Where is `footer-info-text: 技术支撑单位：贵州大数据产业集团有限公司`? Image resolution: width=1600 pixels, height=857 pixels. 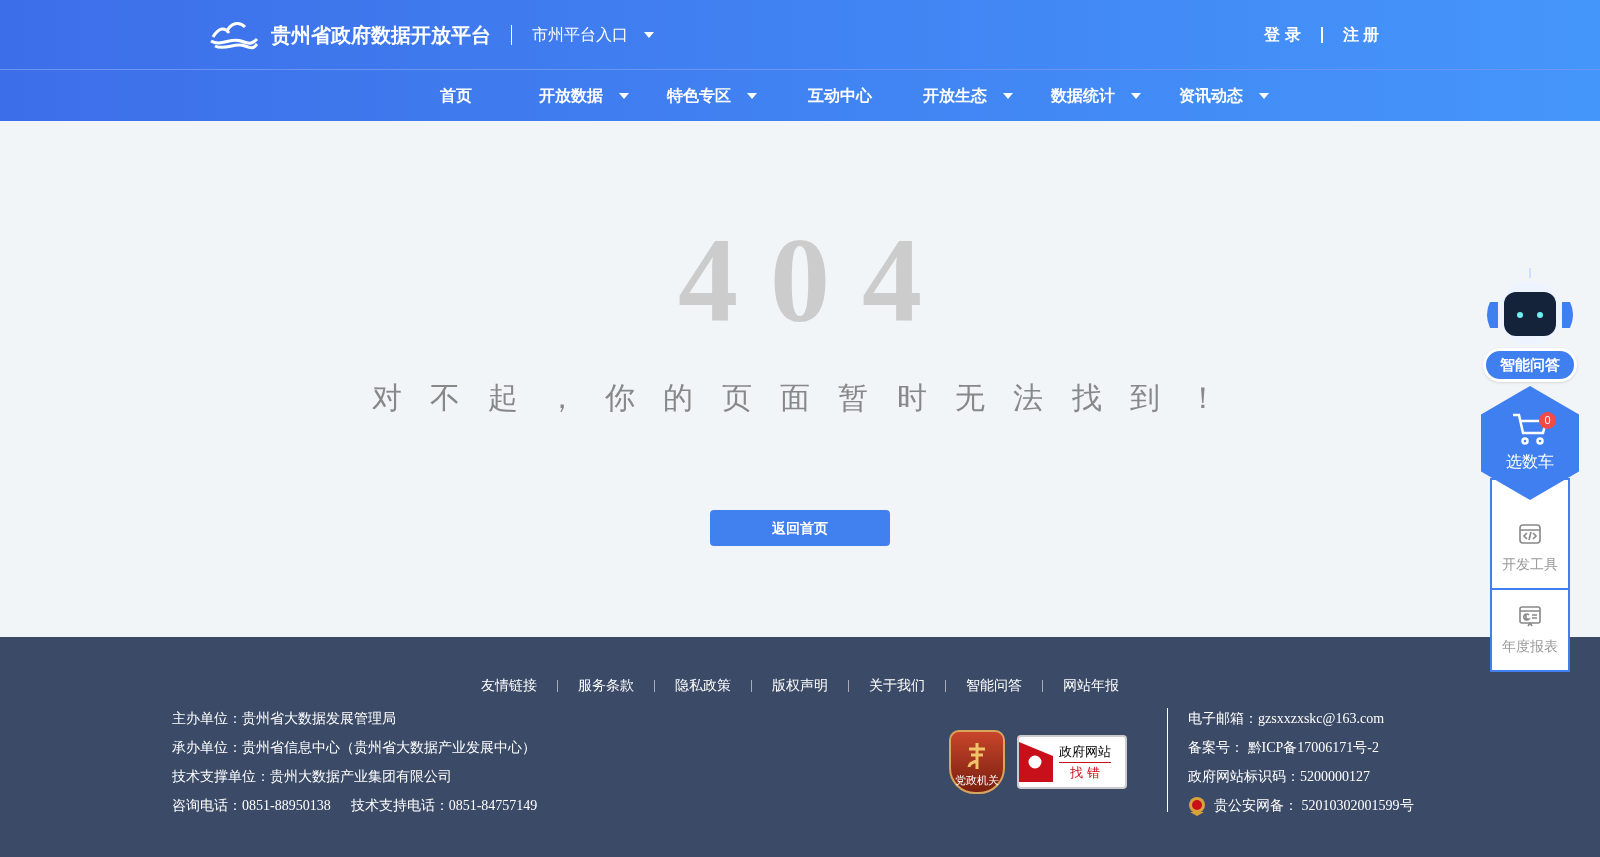 footer-info-text: 技术支撑单位：贵州大数据产业集团有限公司 is located at coordinates (312, 777).